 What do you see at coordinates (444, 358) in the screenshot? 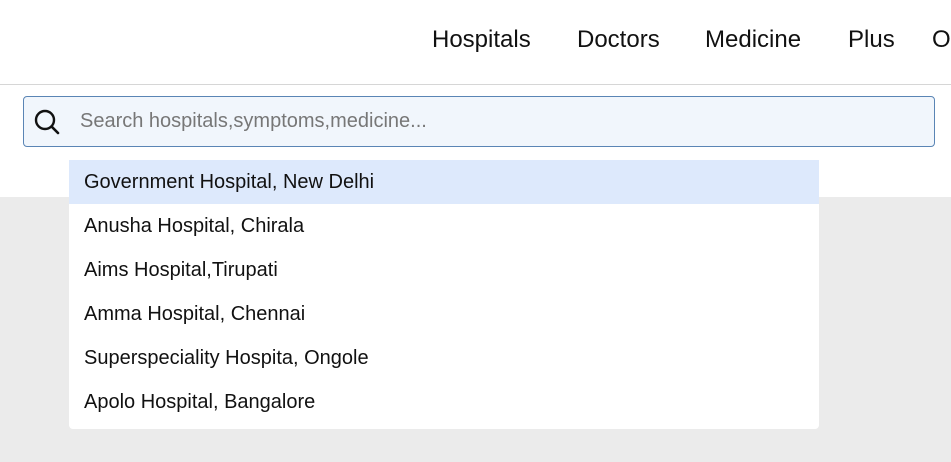
I see `suggestion-item: Superspeciality Hospita, Ongole` at bounding box center [444, 358].